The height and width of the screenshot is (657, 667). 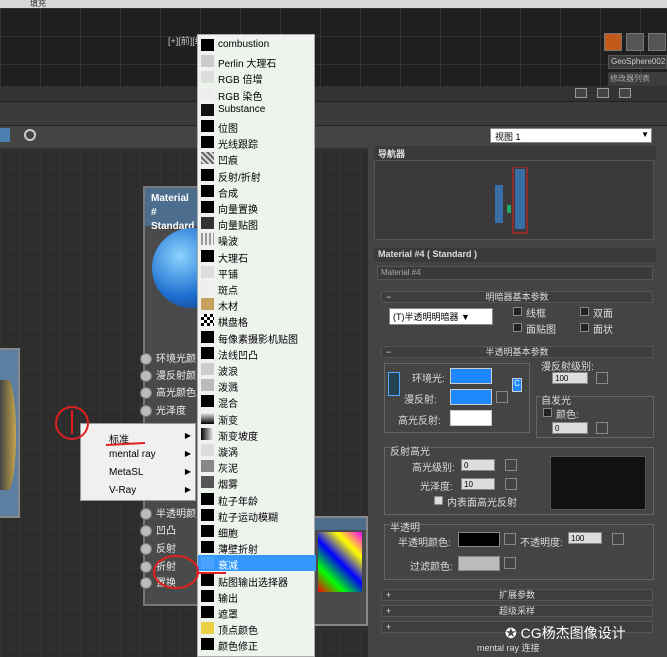 What do you see at coordinates (511, 484) in the screenshot?
I see `gloss-map` at bounding box center [511, 484].